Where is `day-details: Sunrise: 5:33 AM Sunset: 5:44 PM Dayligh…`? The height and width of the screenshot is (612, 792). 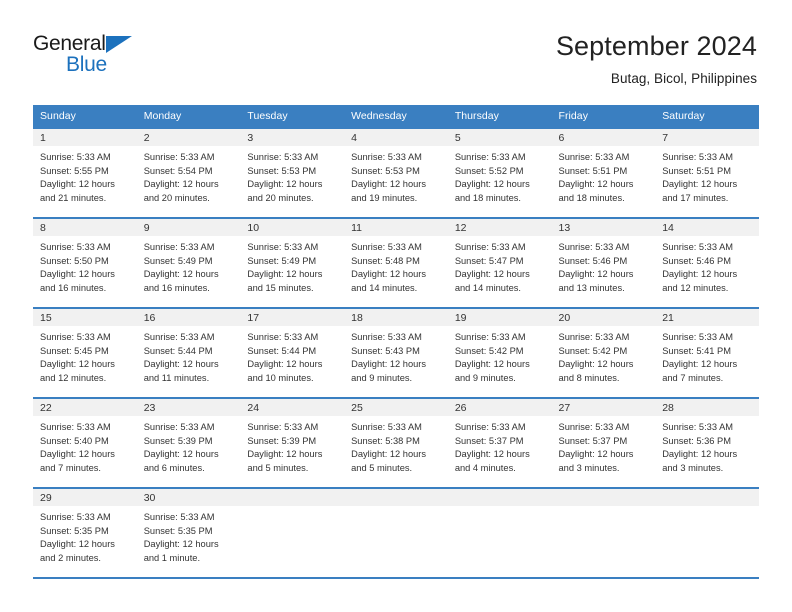
day-details: Sunrise: 5:33 AM Sunset: 5:44 PM Dayligh… is located at coordinates (292, 355).